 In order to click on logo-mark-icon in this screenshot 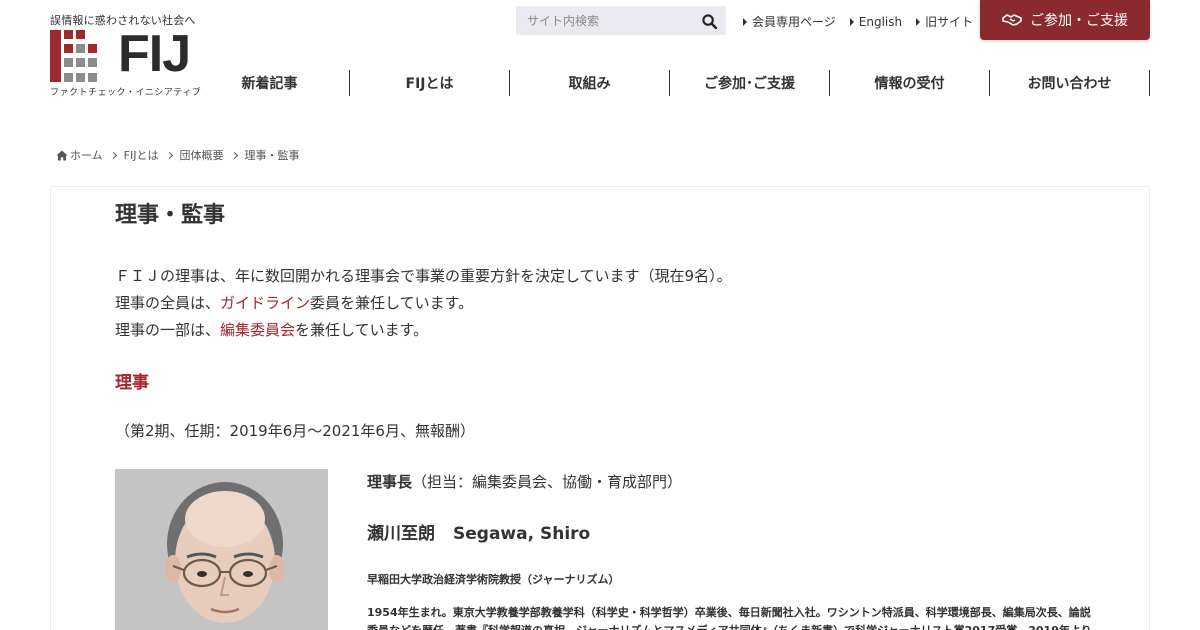, I will do `click(73, 56)`.